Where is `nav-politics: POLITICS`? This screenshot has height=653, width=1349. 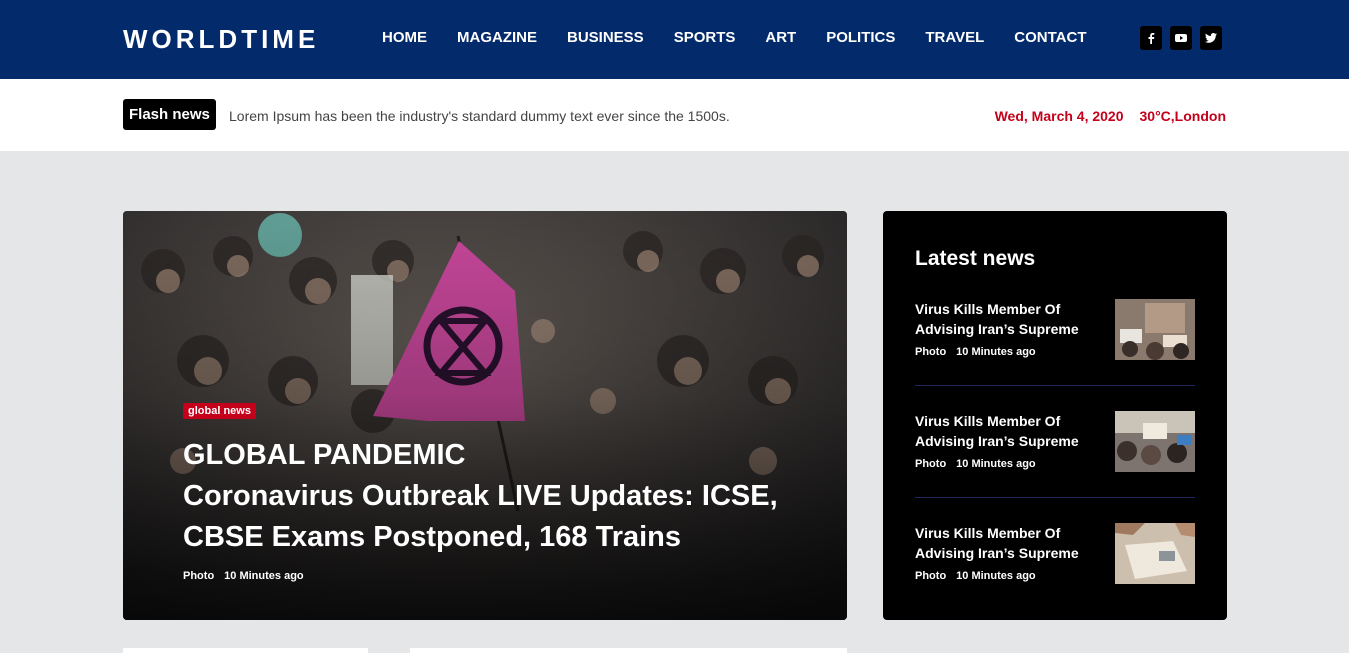 nav-politics: POLITICS is located at coordinates (860, 38).